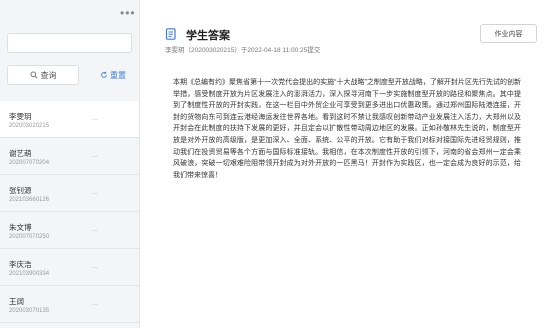 The image size is (554, 328). What do you see at coordinates (208, 36) in the screenshot?
I see `page-title: 学生答案` at bounding box center [208, 36].